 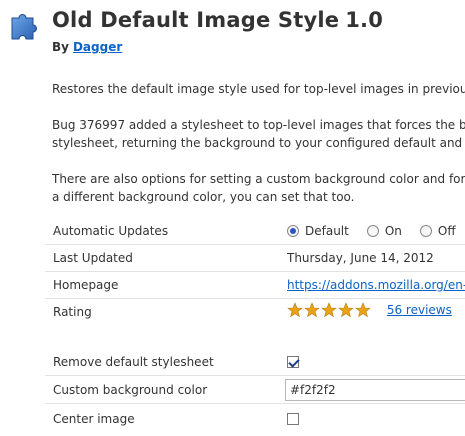 What do you see at coordinates (93, 258) in the screenshot?
I see `last-updated-label: Last Updated` at bounding box center [93, 258].